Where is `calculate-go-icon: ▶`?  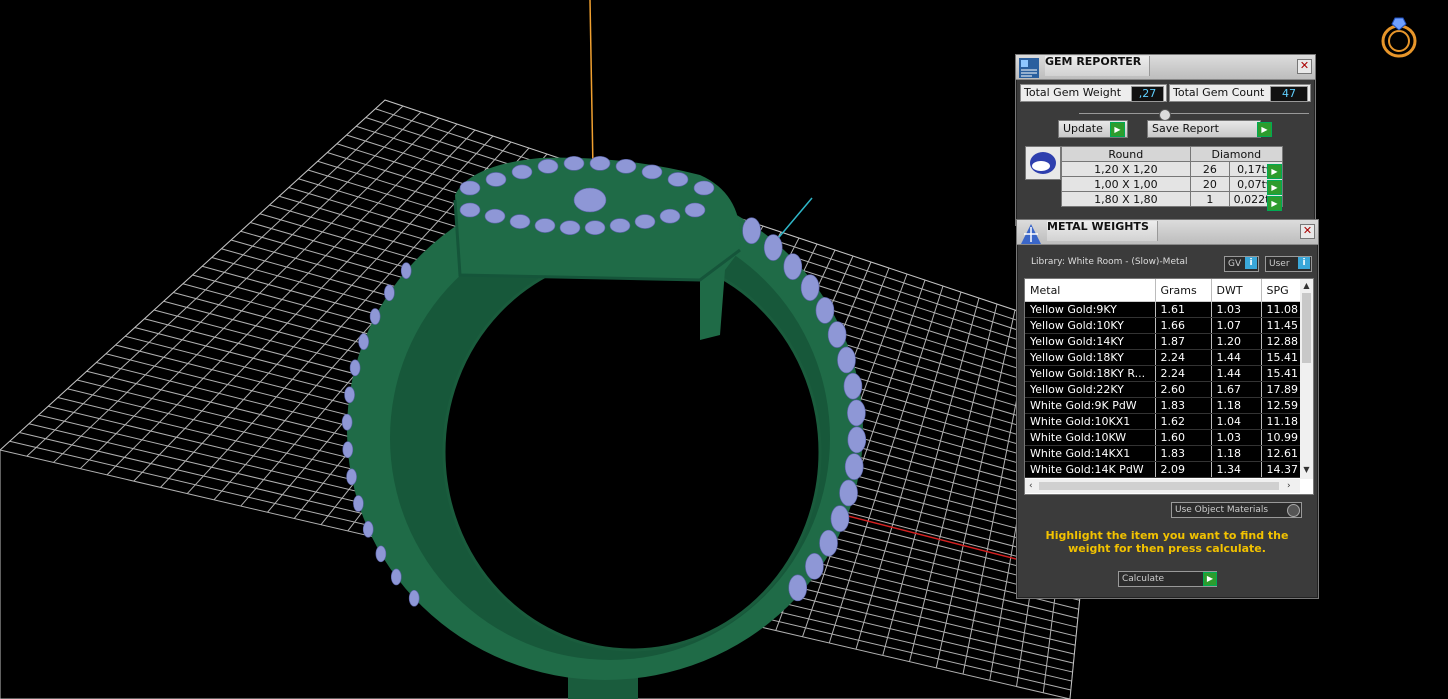
calculate-go-icon: ▶ is located at coordinates (1210, 579).